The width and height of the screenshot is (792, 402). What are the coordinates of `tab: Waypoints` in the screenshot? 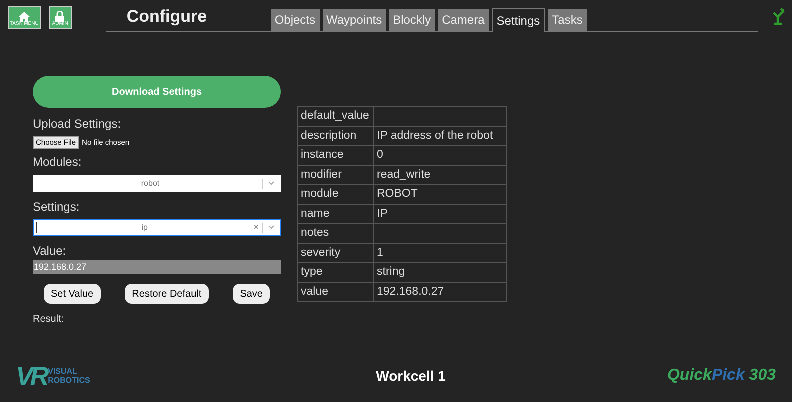 It's located at (354, 20).